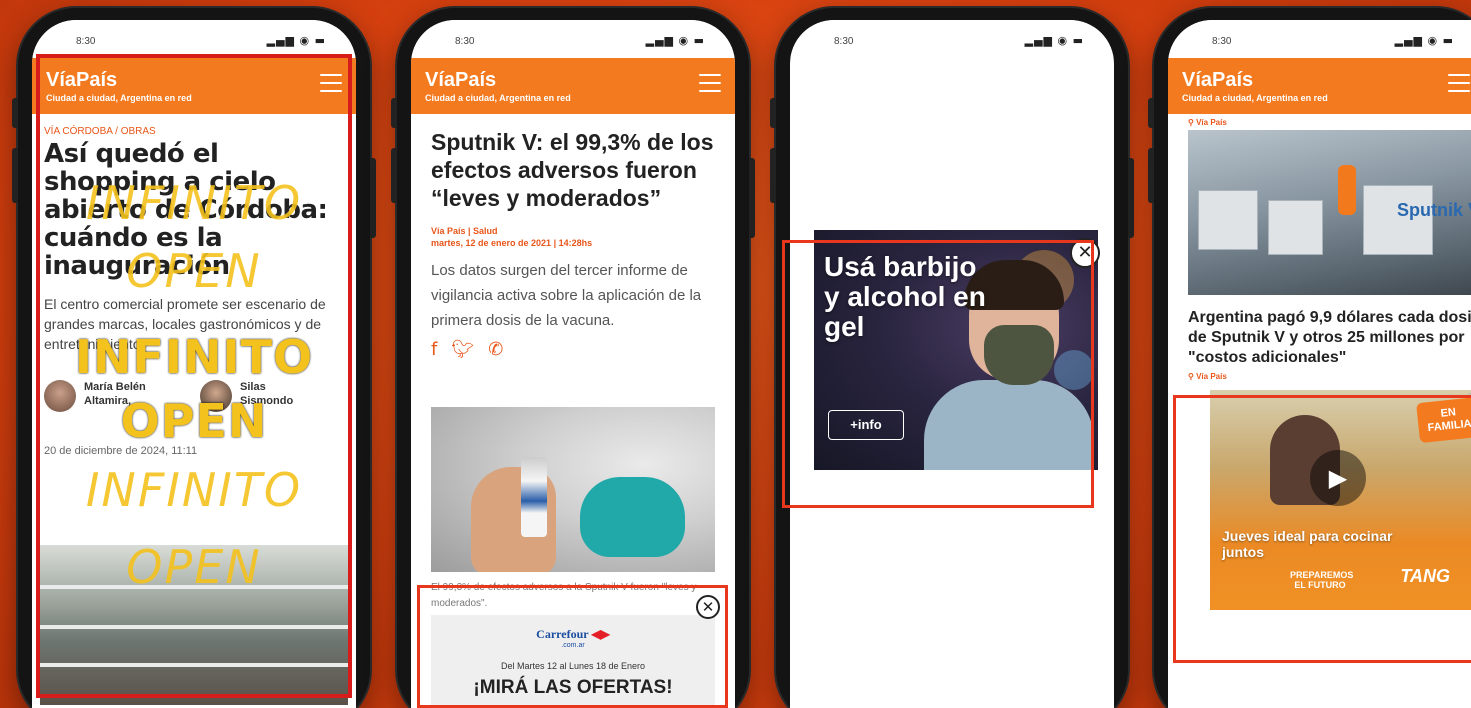 Image resolution: width=1471 pixels, height=708 pixels. Describe the element at coordinates (434, 349) in the screenshot. I see `facebook-icon: f` at that location.